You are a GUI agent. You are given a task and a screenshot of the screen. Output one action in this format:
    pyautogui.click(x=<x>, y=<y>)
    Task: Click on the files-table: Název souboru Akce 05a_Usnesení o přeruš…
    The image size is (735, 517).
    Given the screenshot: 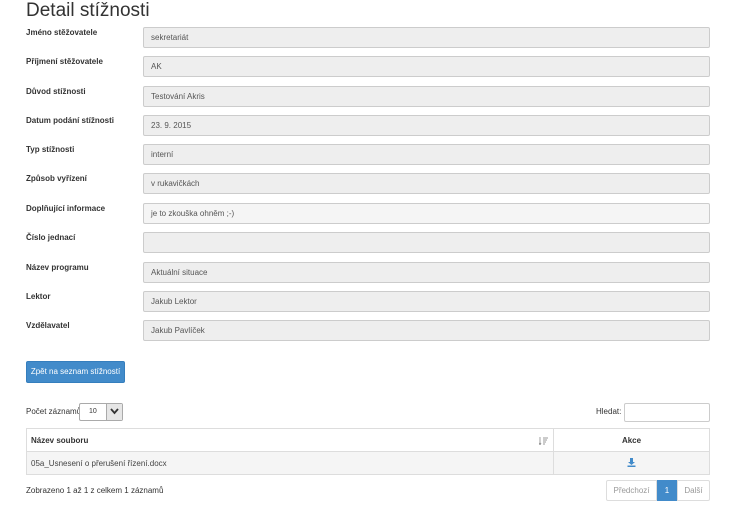 What is the action you would take?
    pyautogui.click(x=368, y=451)
    